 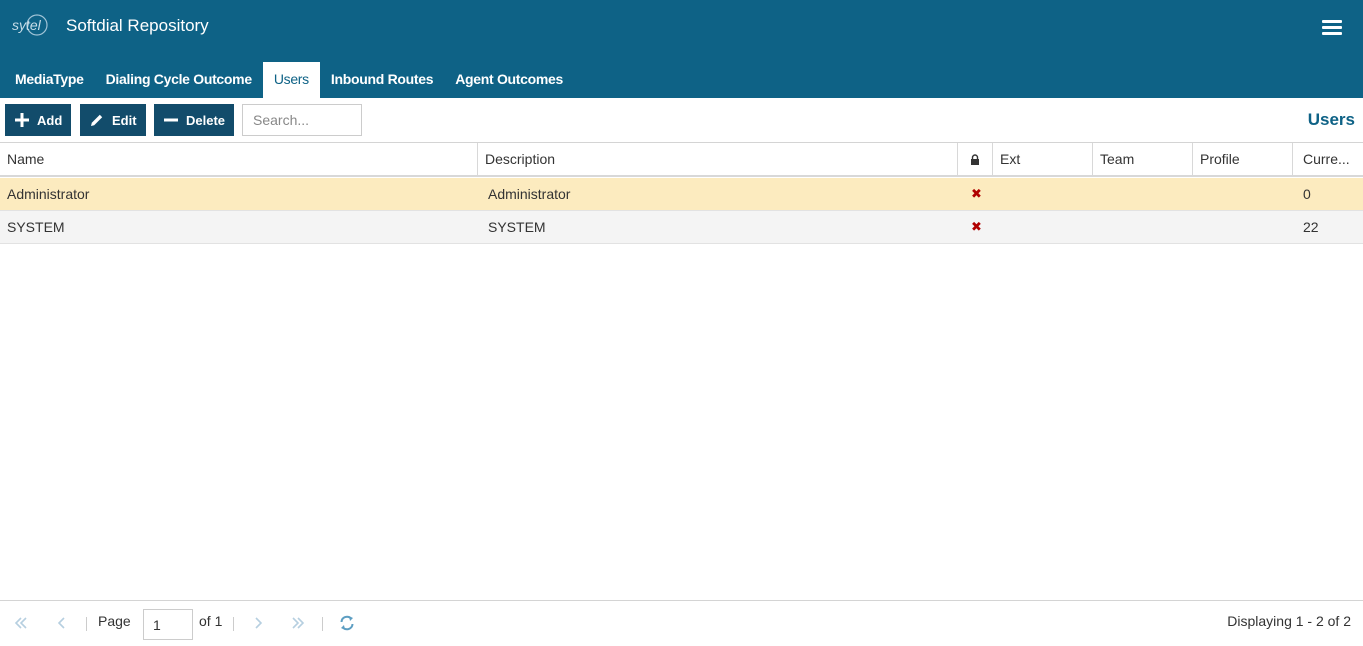 What do you see at coordinates (517, 227) in the screenshot?
I see `cell-description: SYSTEM` at bounding box center [517, 227].